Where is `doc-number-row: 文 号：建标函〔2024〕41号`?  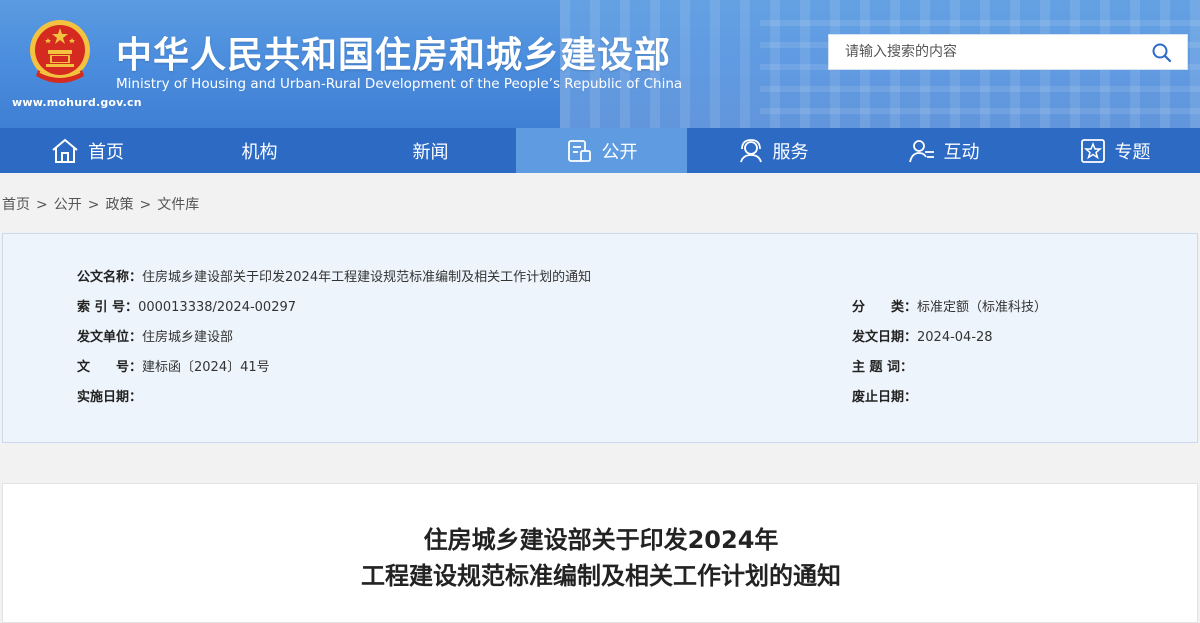 doc-number-row: 文 号：建标函〔2024〕41号 is located at coordinates (173, 365).